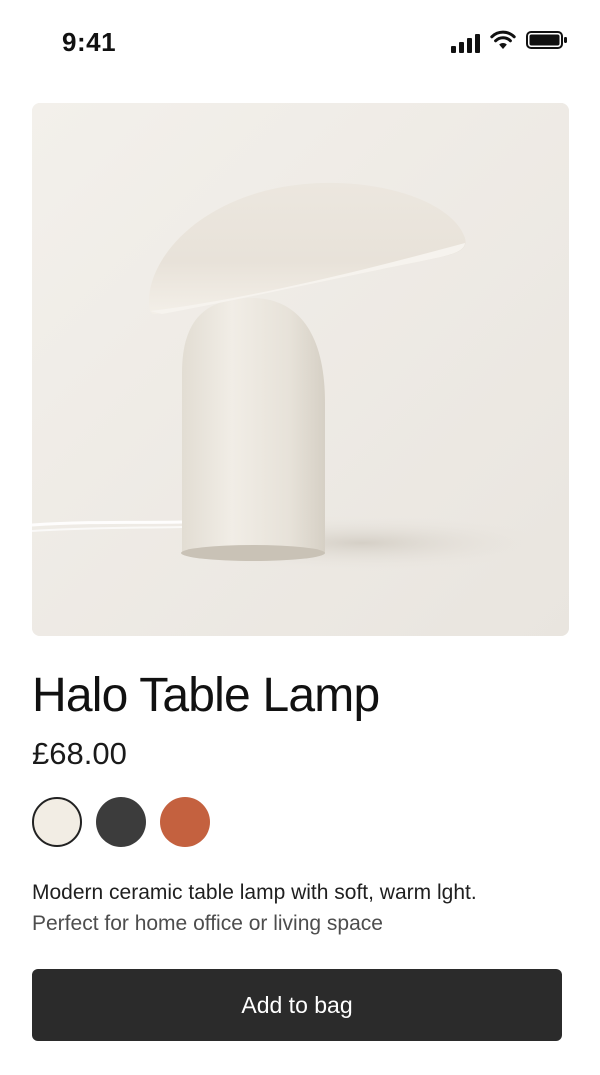 The image size is (600, 1075). I want to click on battery-icon, so click(547, 42).